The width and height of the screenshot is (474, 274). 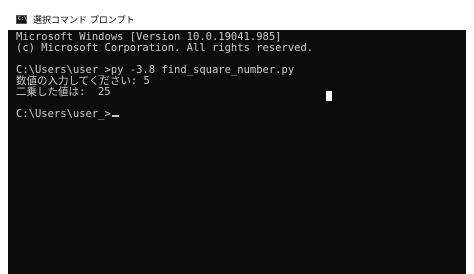 I want to click on title-bar: C:\ 選択コマンド プロンプト, so click(x=237, y=19).